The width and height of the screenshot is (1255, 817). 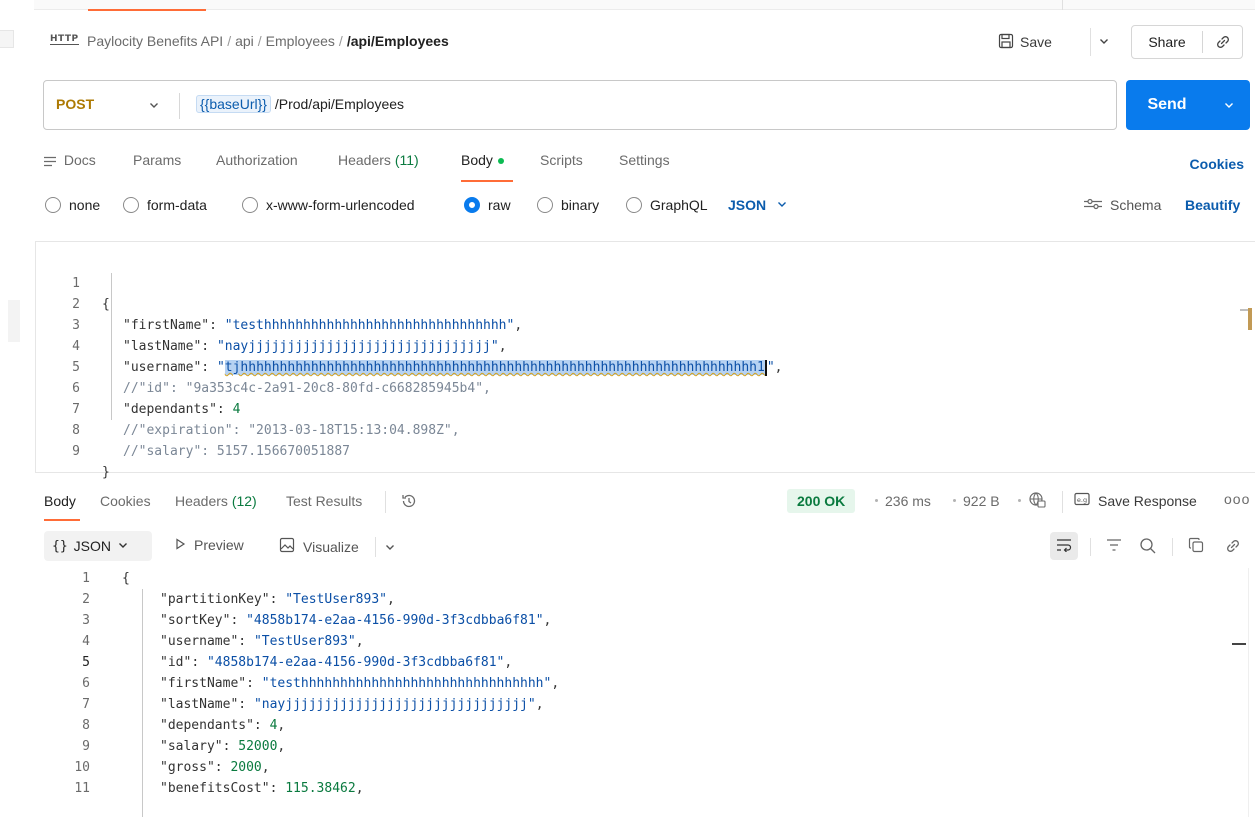 What do you see at coordinates (580, 105) in the screenshot?
I see `url-bar: POST {{baseUrl}} /Prod/api/Employees` at bounding box center [580, 105].